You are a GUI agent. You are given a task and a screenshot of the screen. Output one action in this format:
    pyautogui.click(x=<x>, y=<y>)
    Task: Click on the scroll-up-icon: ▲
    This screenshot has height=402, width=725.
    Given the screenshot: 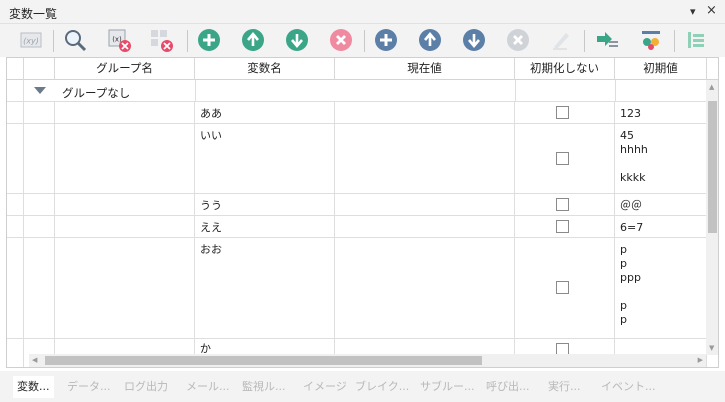 What is the action you would take?
    pyautogui.click(x=711, y=87)
    